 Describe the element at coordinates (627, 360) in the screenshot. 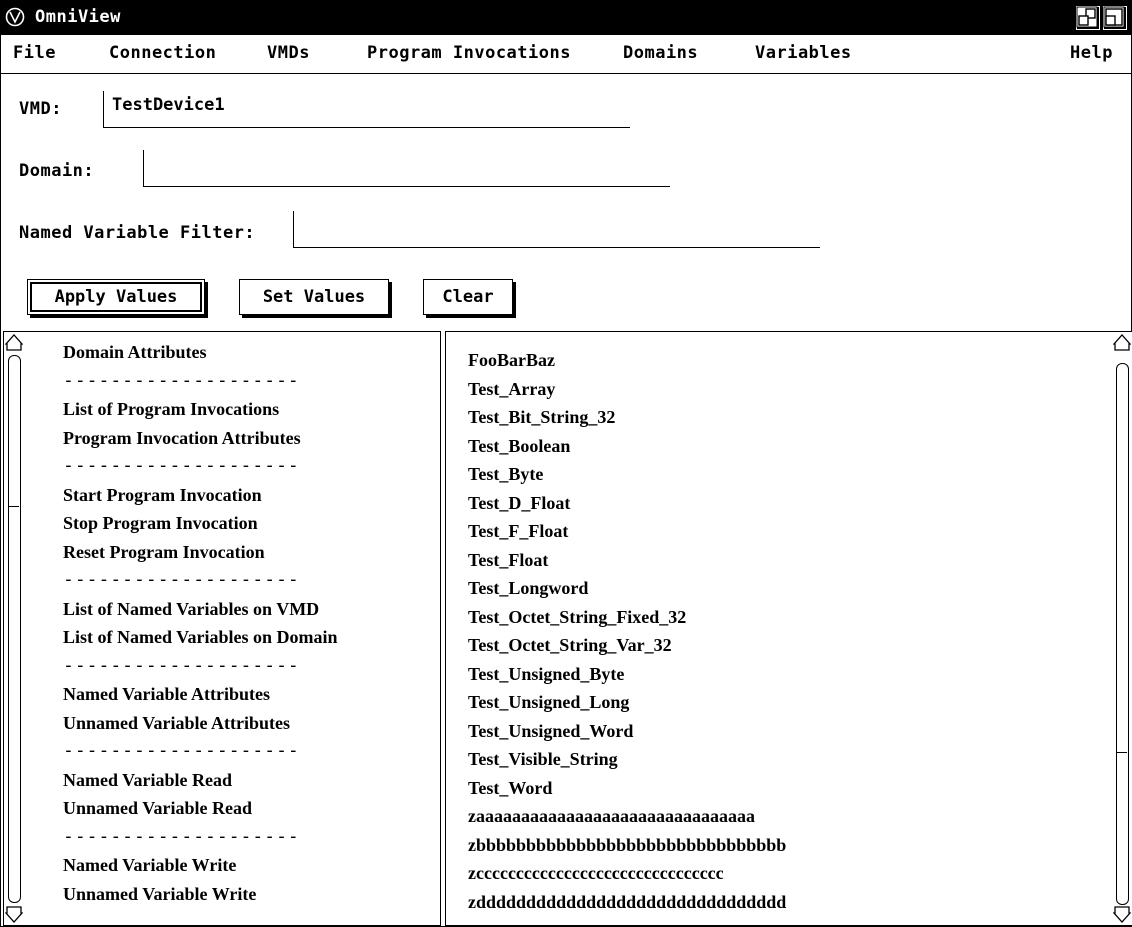

I see `variable-item: FooBarBaz` at that location.